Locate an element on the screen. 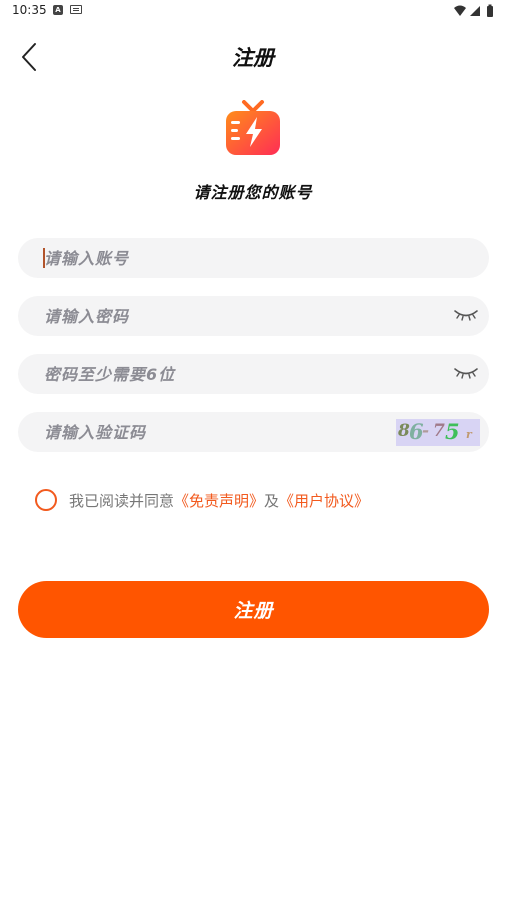 The height and width of the screenshot is (901, 506). agreement-row: 我已阅读并同意《免责声明》及《用户协议》 is located at coordinates (202, 500).